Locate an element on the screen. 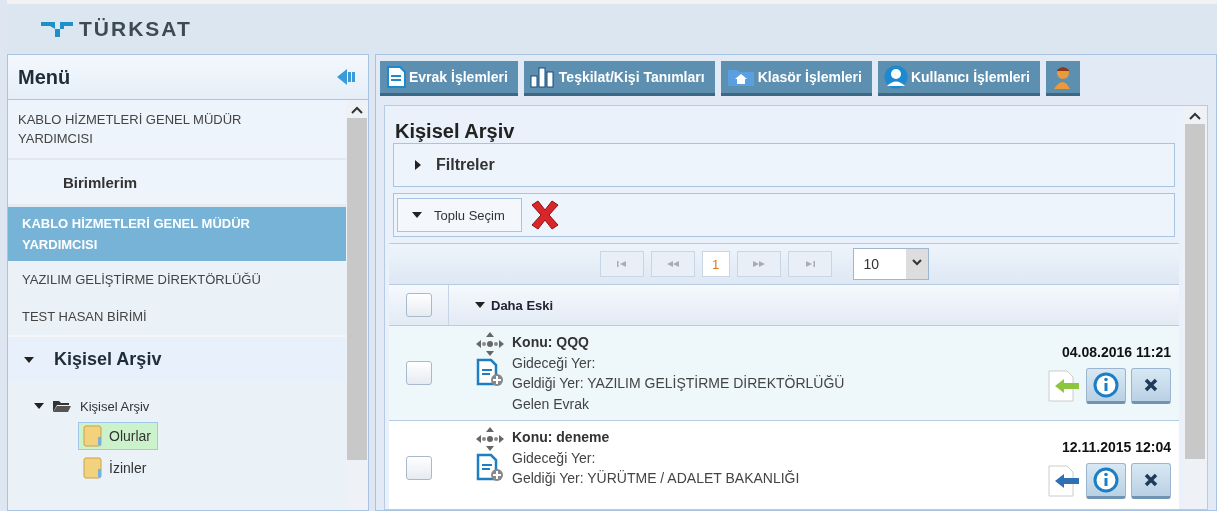 Image resolution: width=1217 pixels, height=511 pixels. filters-label: Filtreler is located at coordinates (465, 165).